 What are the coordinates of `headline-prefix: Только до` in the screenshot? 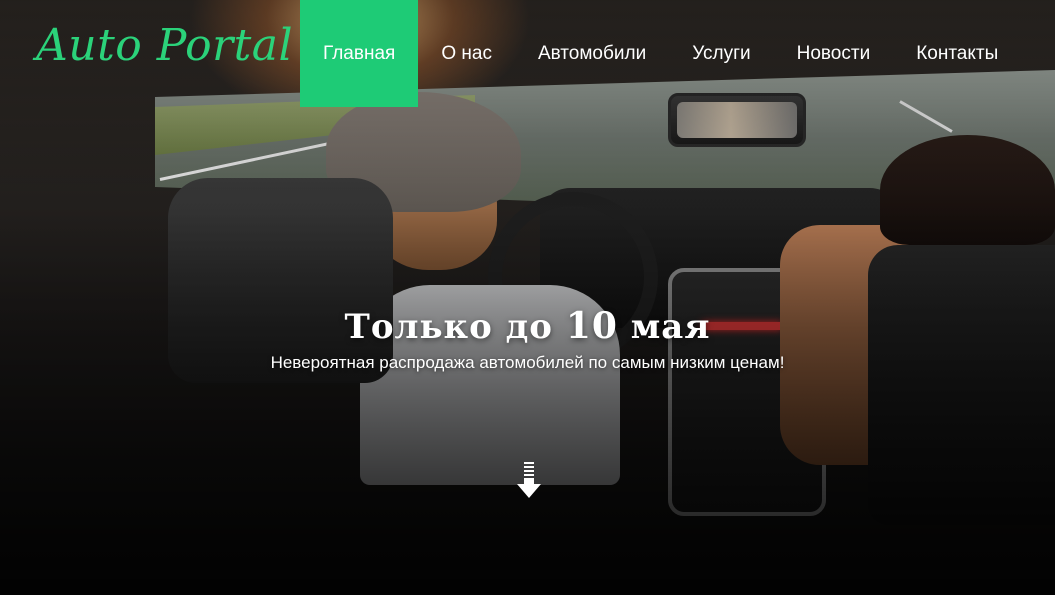 It's located at (448, 327).